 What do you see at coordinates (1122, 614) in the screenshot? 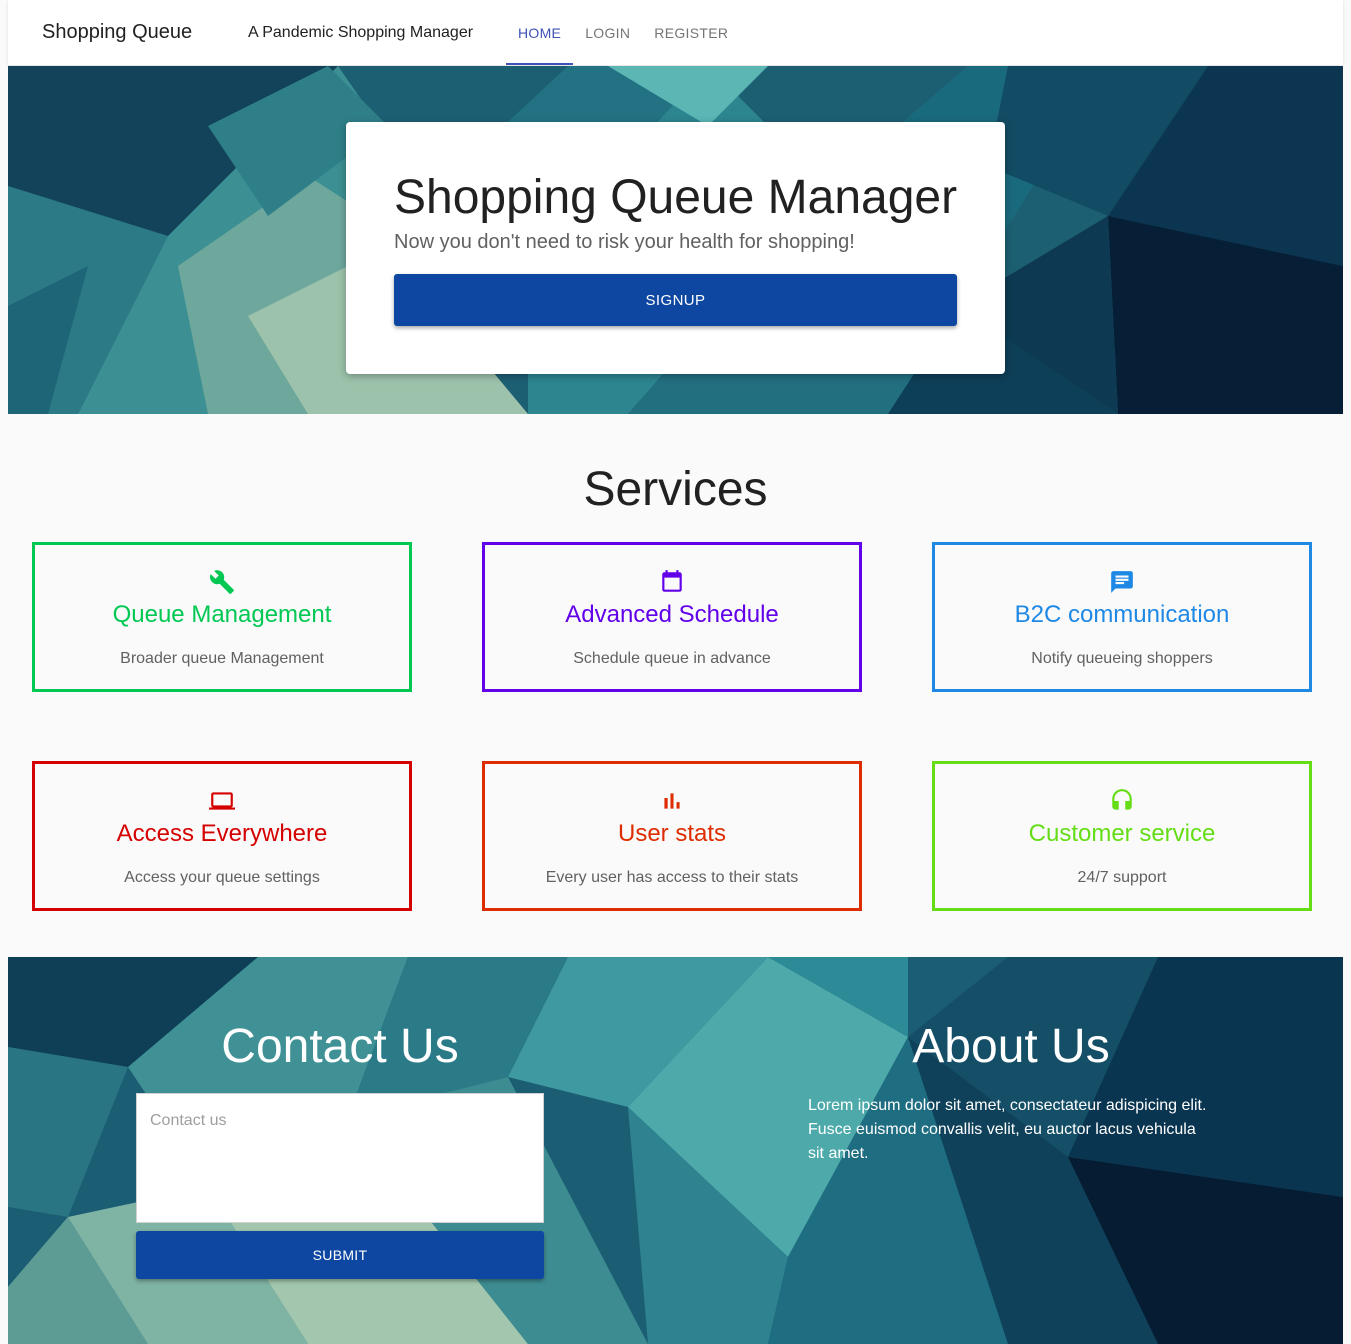
I see `service-title: B2C communication` at bounding box center [1122, 614].